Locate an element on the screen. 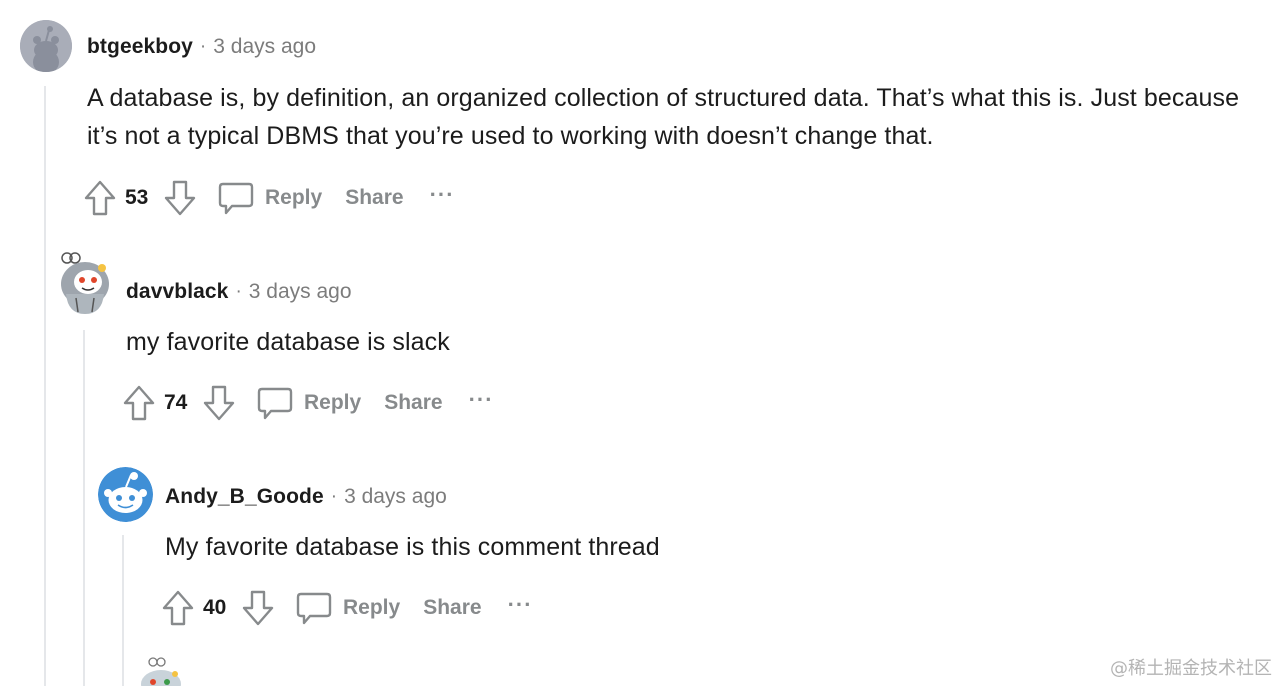  comment-header: davvblack · 3 days ago is located at coordinates (239, 292).